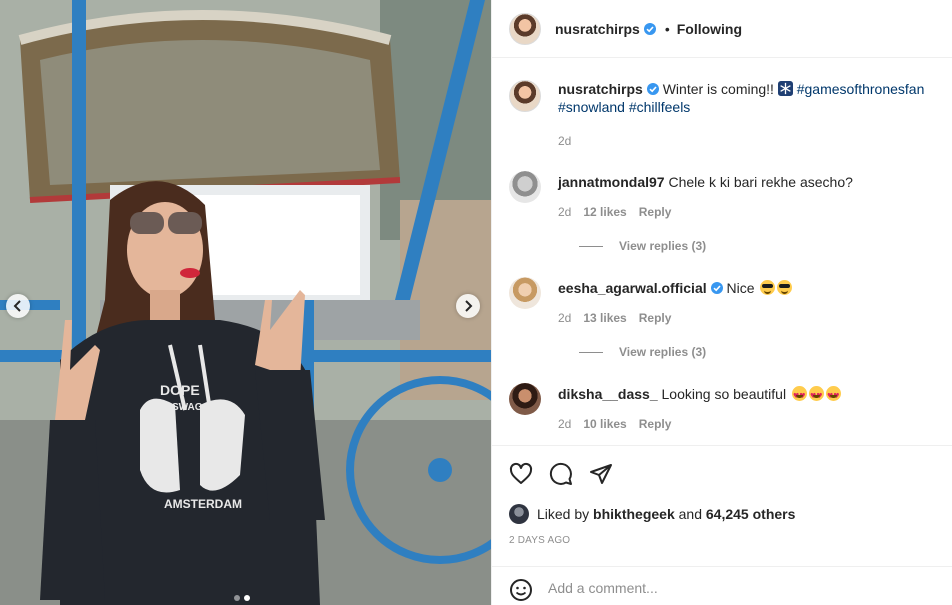 The width and height of the screenshot is (952, 605). I want to click on author-username-link: nusratchirps, so click(605, 29).